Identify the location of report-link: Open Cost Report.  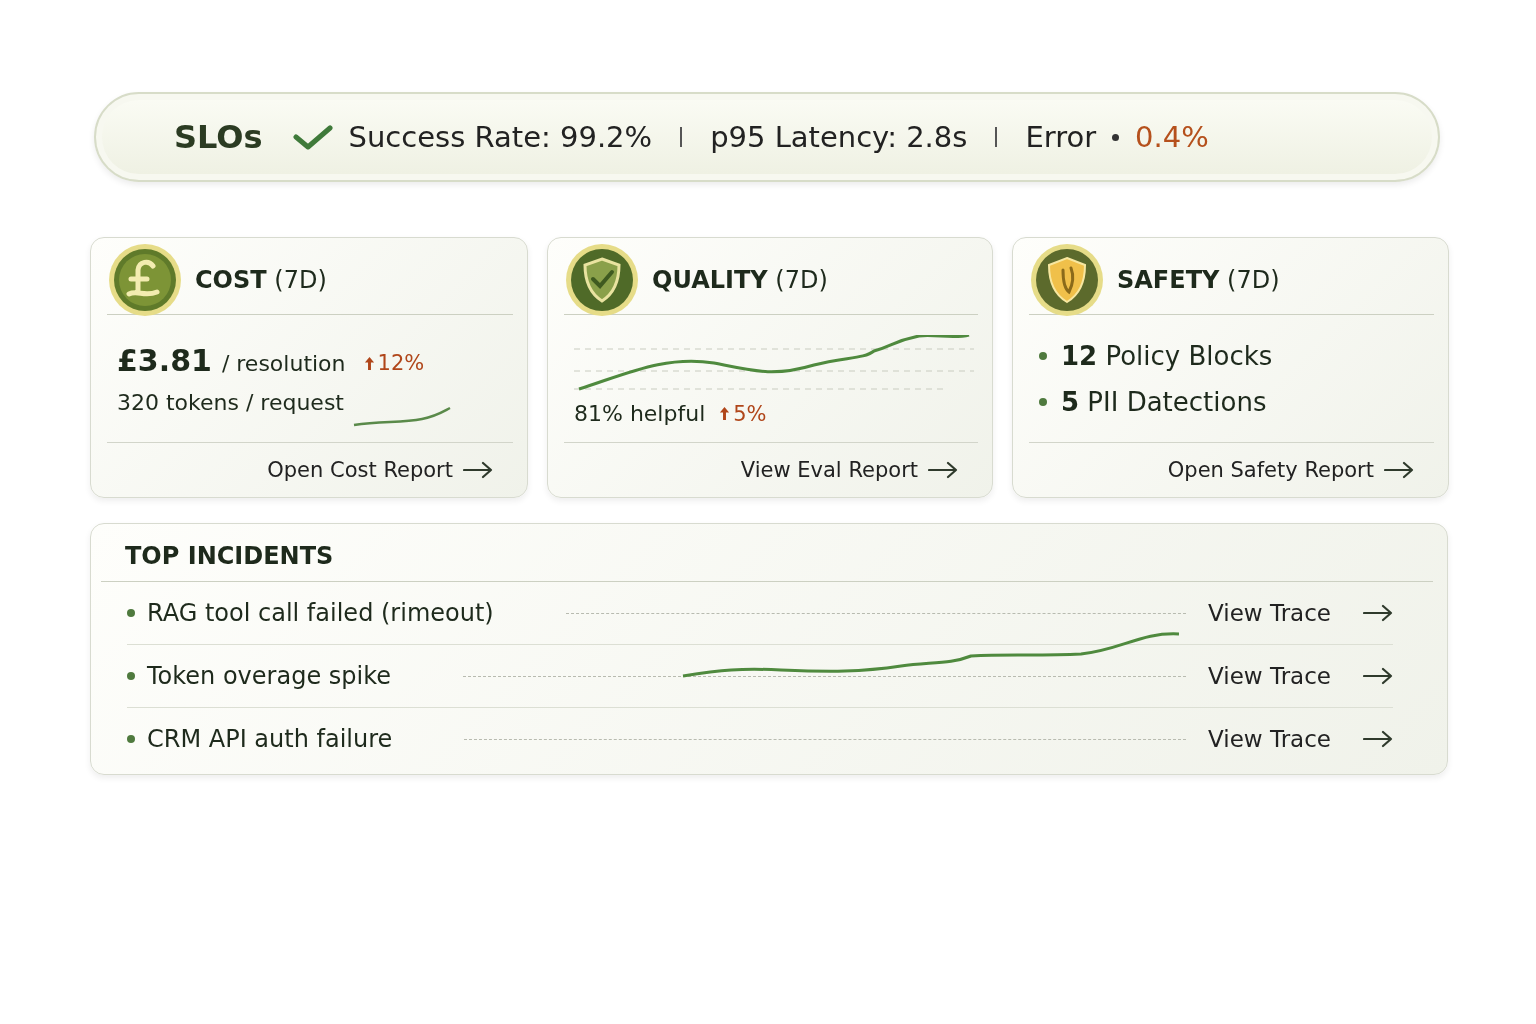
(360, 470).